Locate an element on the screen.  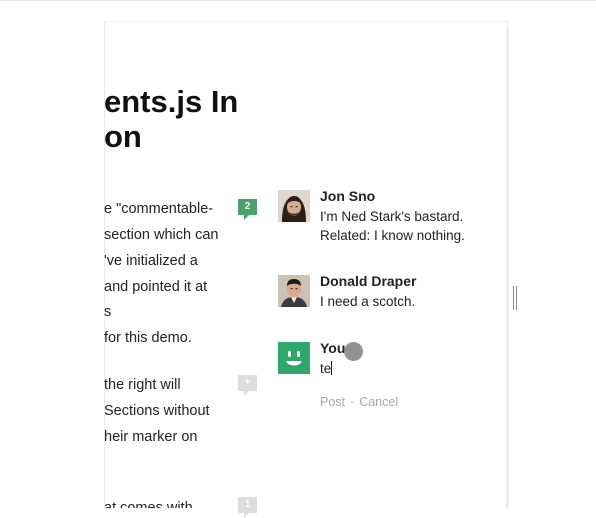
comment-text-line: I'm Ned Stark's bastard. is located at coordinates (392, 216).